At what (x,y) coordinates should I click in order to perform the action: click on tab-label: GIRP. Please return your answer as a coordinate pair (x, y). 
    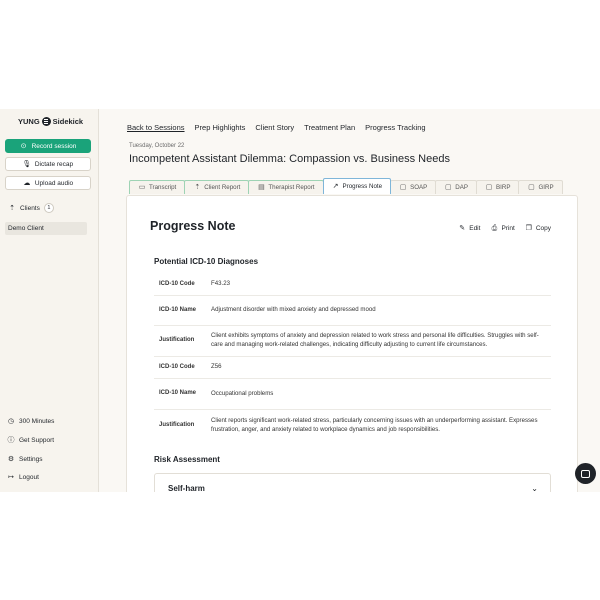
    Looking at the image, I should click on (546, 187).